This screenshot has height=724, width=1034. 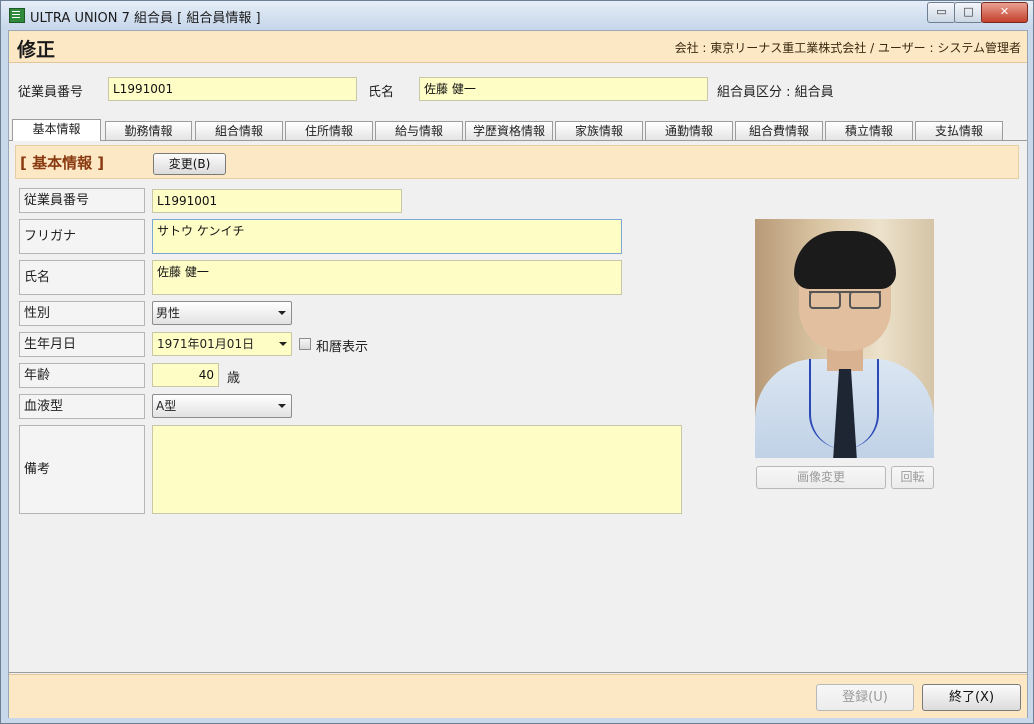 I want to click on gender-label: 性別, so click(x=82, y=313).